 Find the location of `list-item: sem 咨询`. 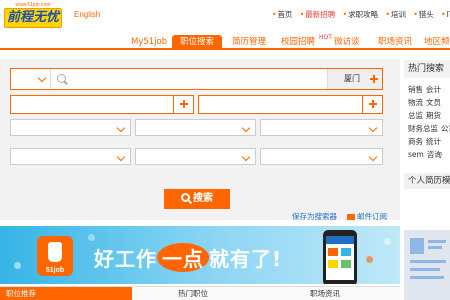

list-item: sem 咨询 is located at coordinates (429, 155).